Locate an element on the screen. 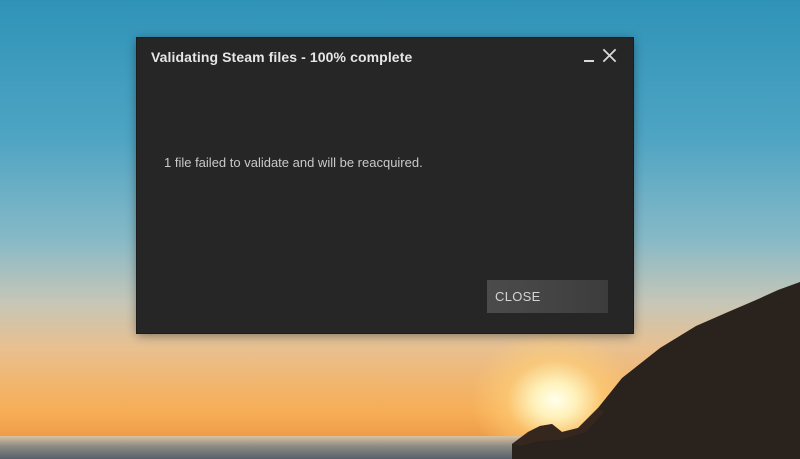 The image size is (800, 459). close-button: CLOSE is located at coordinates (547, 296).